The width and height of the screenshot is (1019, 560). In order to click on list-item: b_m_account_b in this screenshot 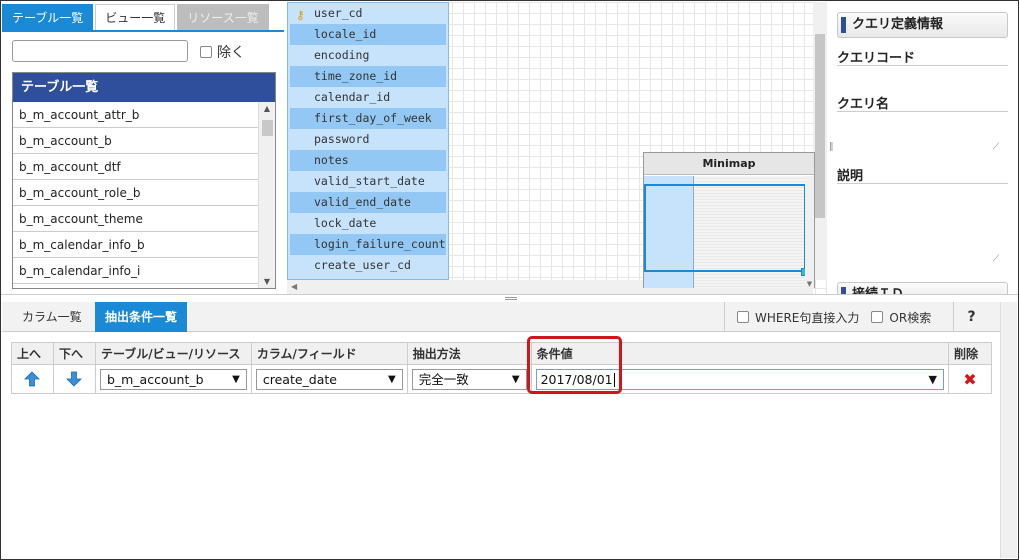, I will do `click(136, 141)`.